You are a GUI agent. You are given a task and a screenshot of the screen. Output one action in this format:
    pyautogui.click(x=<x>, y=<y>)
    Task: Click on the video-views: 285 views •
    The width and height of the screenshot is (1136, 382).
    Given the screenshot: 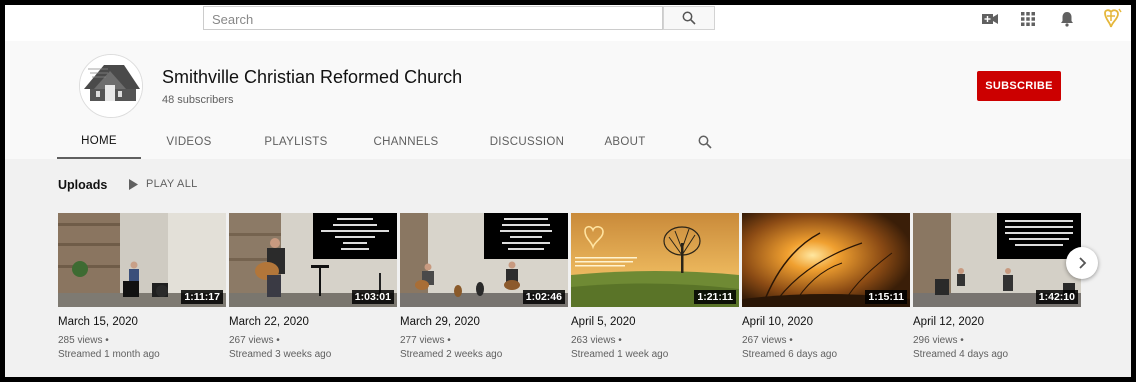 What is the action you would take?
    pyautogui.click(x=83, y=340)
    